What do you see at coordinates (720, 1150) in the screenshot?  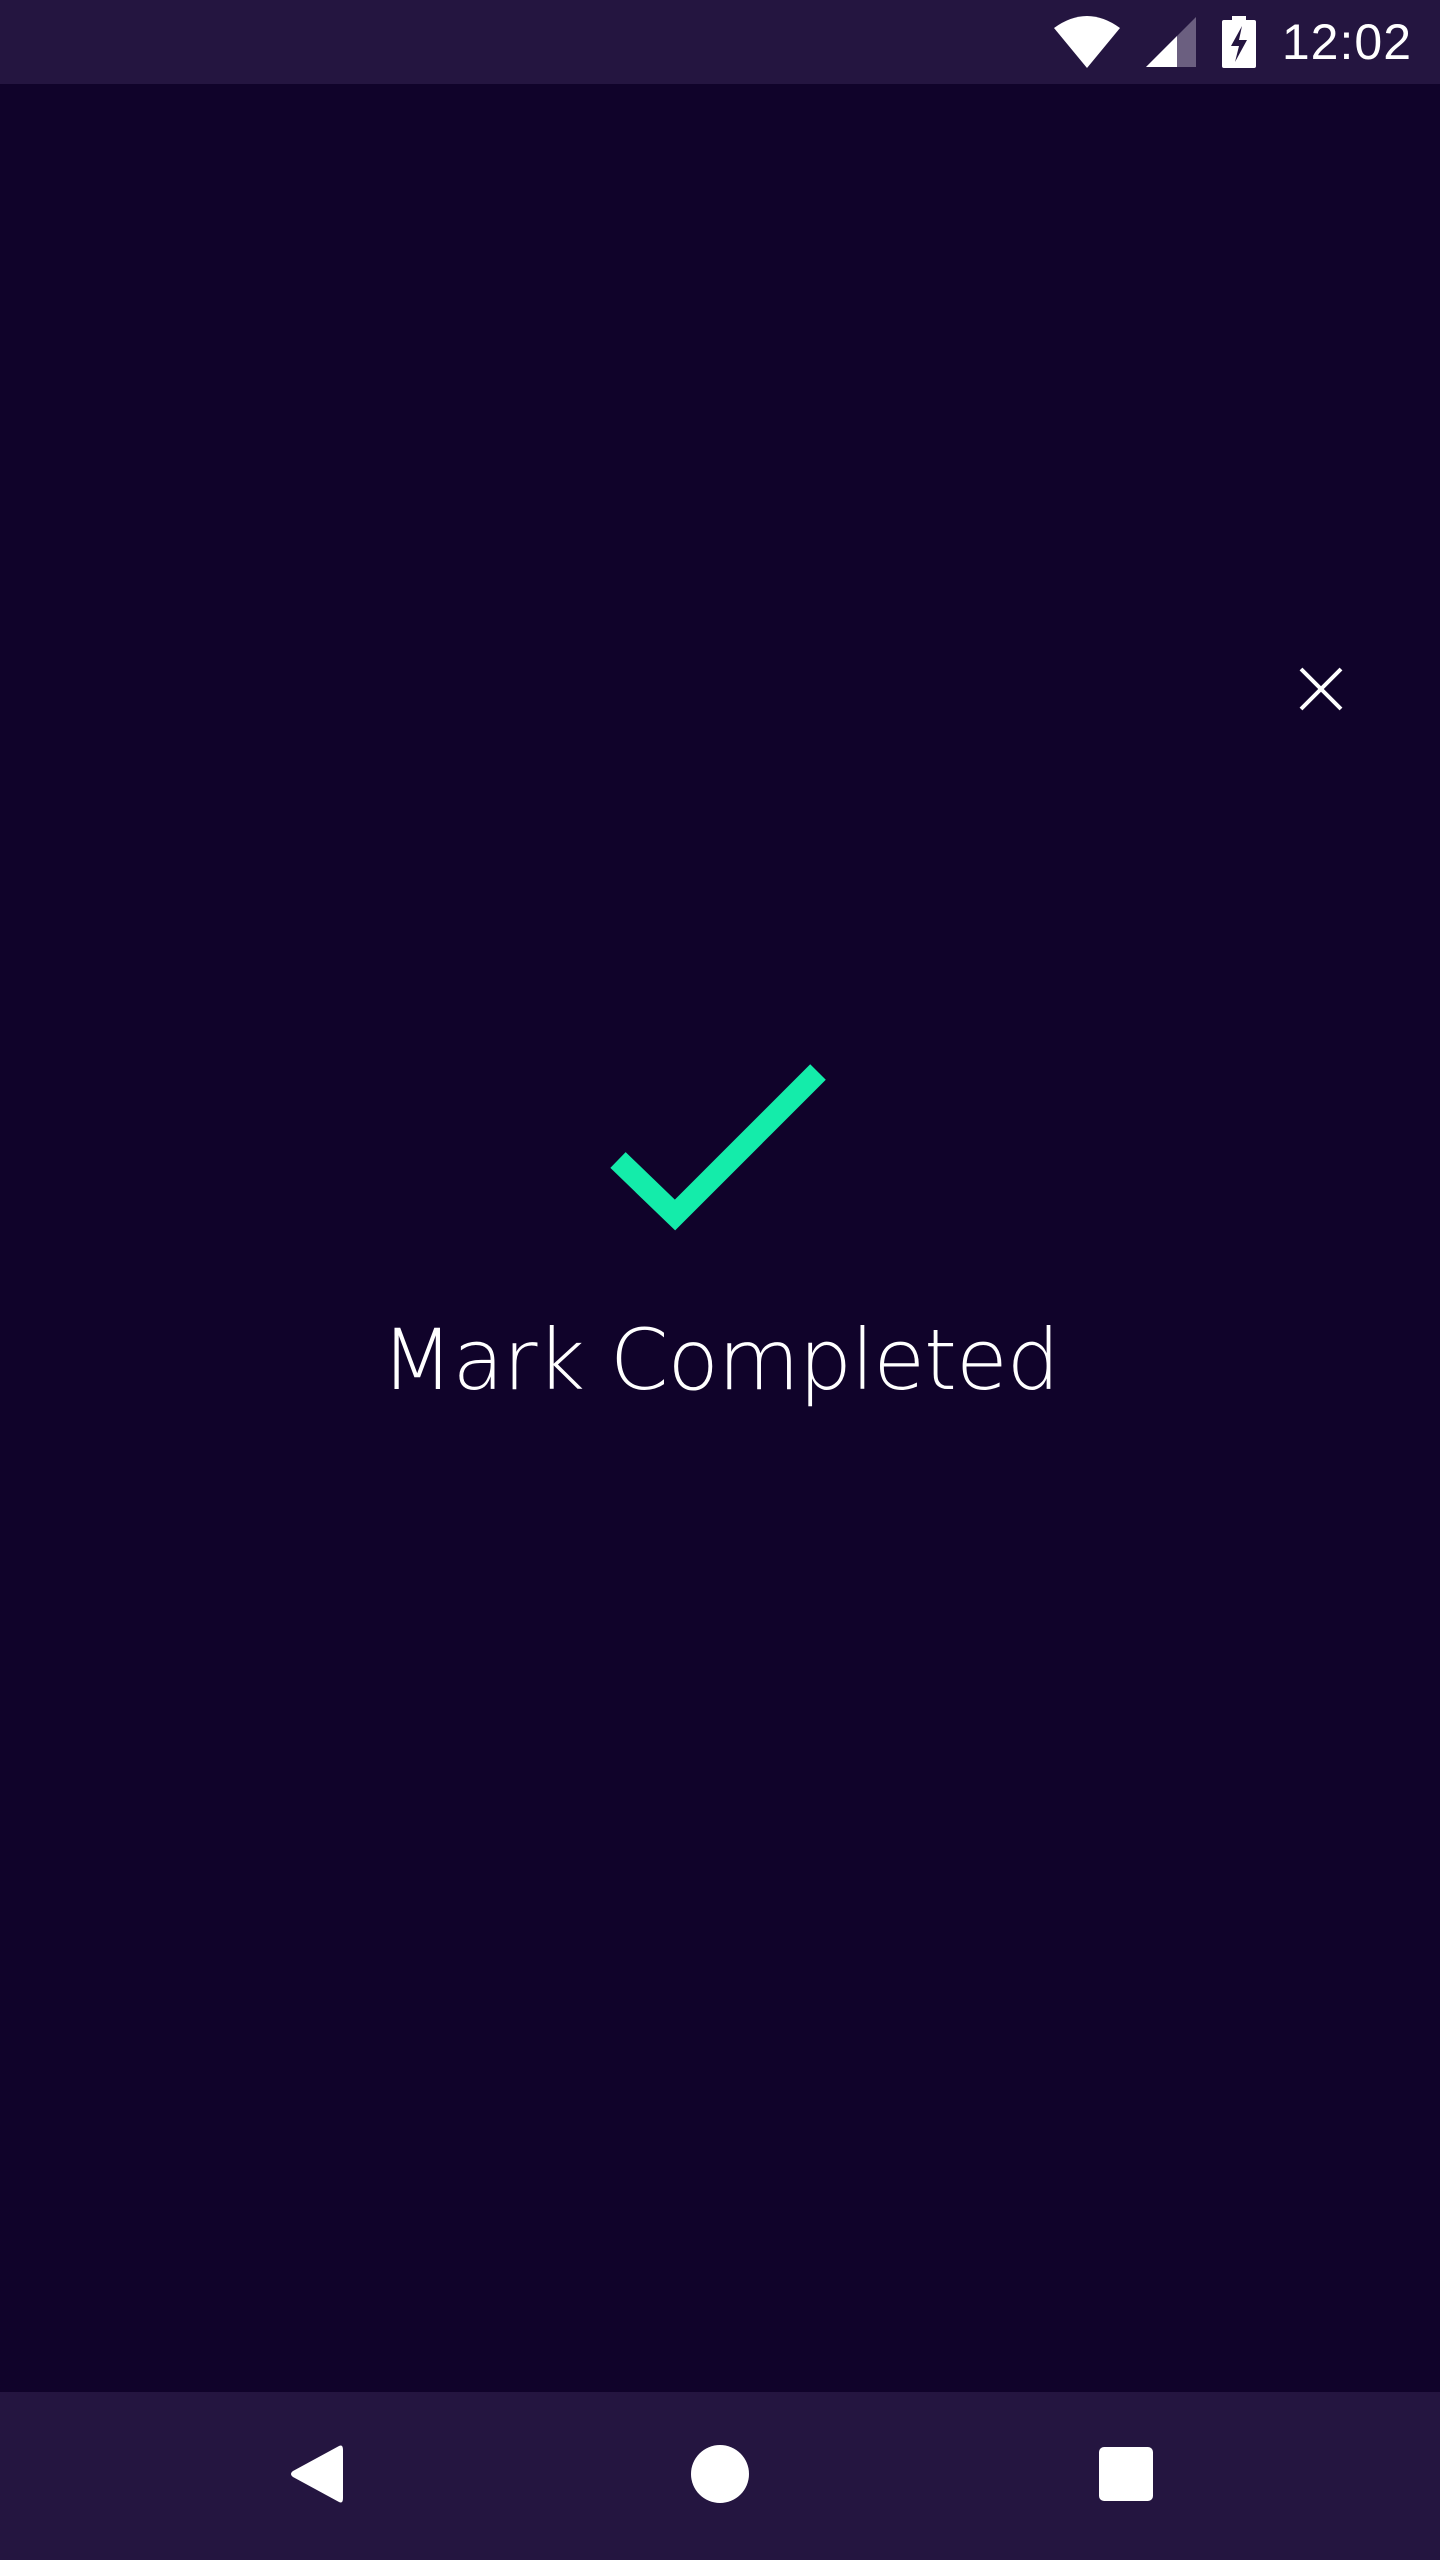 I see `checkmark-icon` at bounding box center [720, 1150].